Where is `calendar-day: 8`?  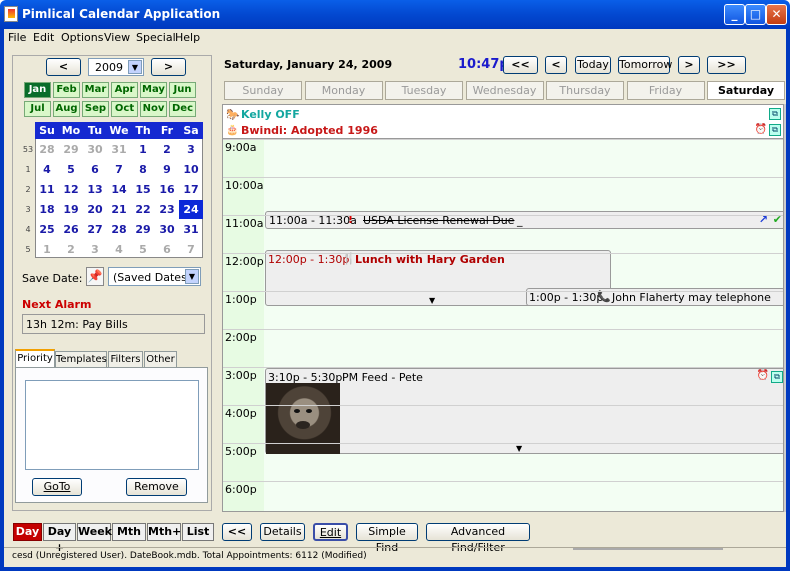 calendar-day: 8 is located at coordinates (143, 169).